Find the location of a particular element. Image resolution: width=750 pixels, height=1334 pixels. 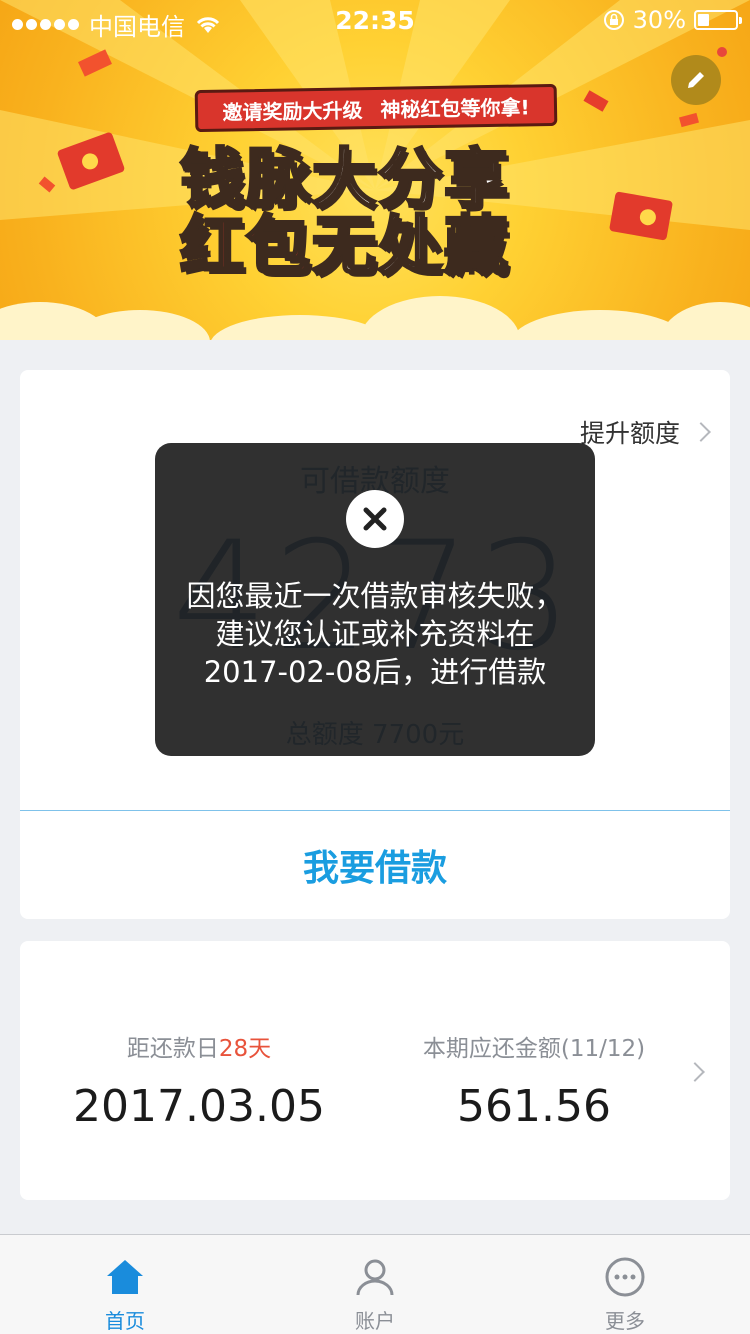

close-icon is located at coordinates (375, 519).